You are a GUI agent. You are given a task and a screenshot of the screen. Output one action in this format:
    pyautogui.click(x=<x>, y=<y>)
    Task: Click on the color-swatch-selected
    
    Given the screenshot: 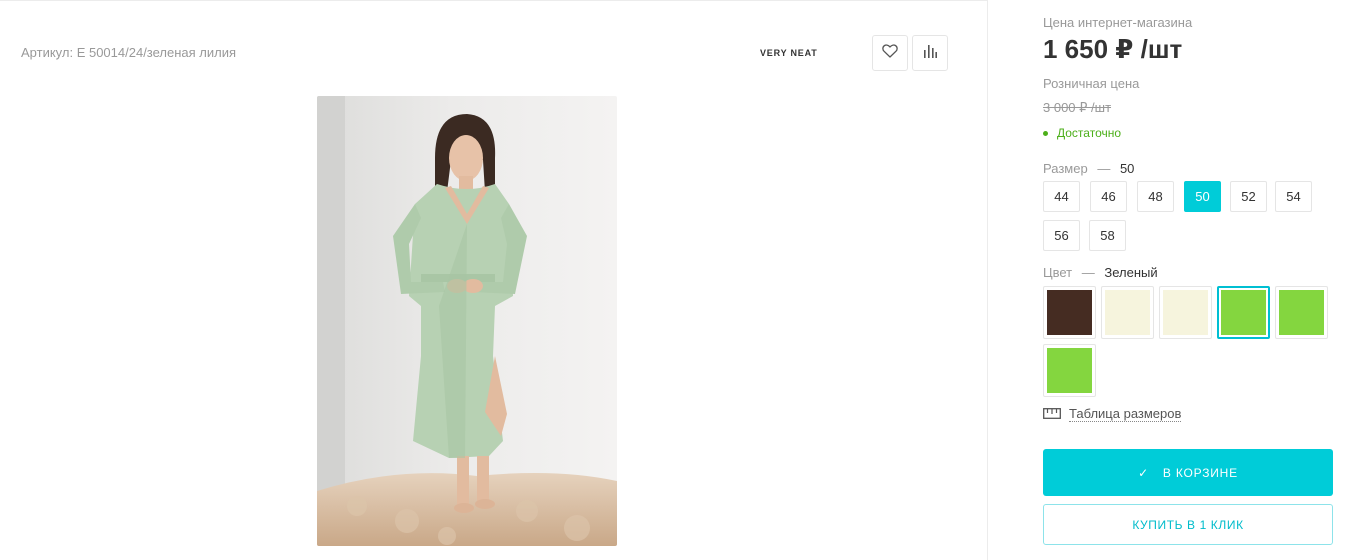 What is the action you would take?
    pyautogui.click(x=1243, y=312)
    